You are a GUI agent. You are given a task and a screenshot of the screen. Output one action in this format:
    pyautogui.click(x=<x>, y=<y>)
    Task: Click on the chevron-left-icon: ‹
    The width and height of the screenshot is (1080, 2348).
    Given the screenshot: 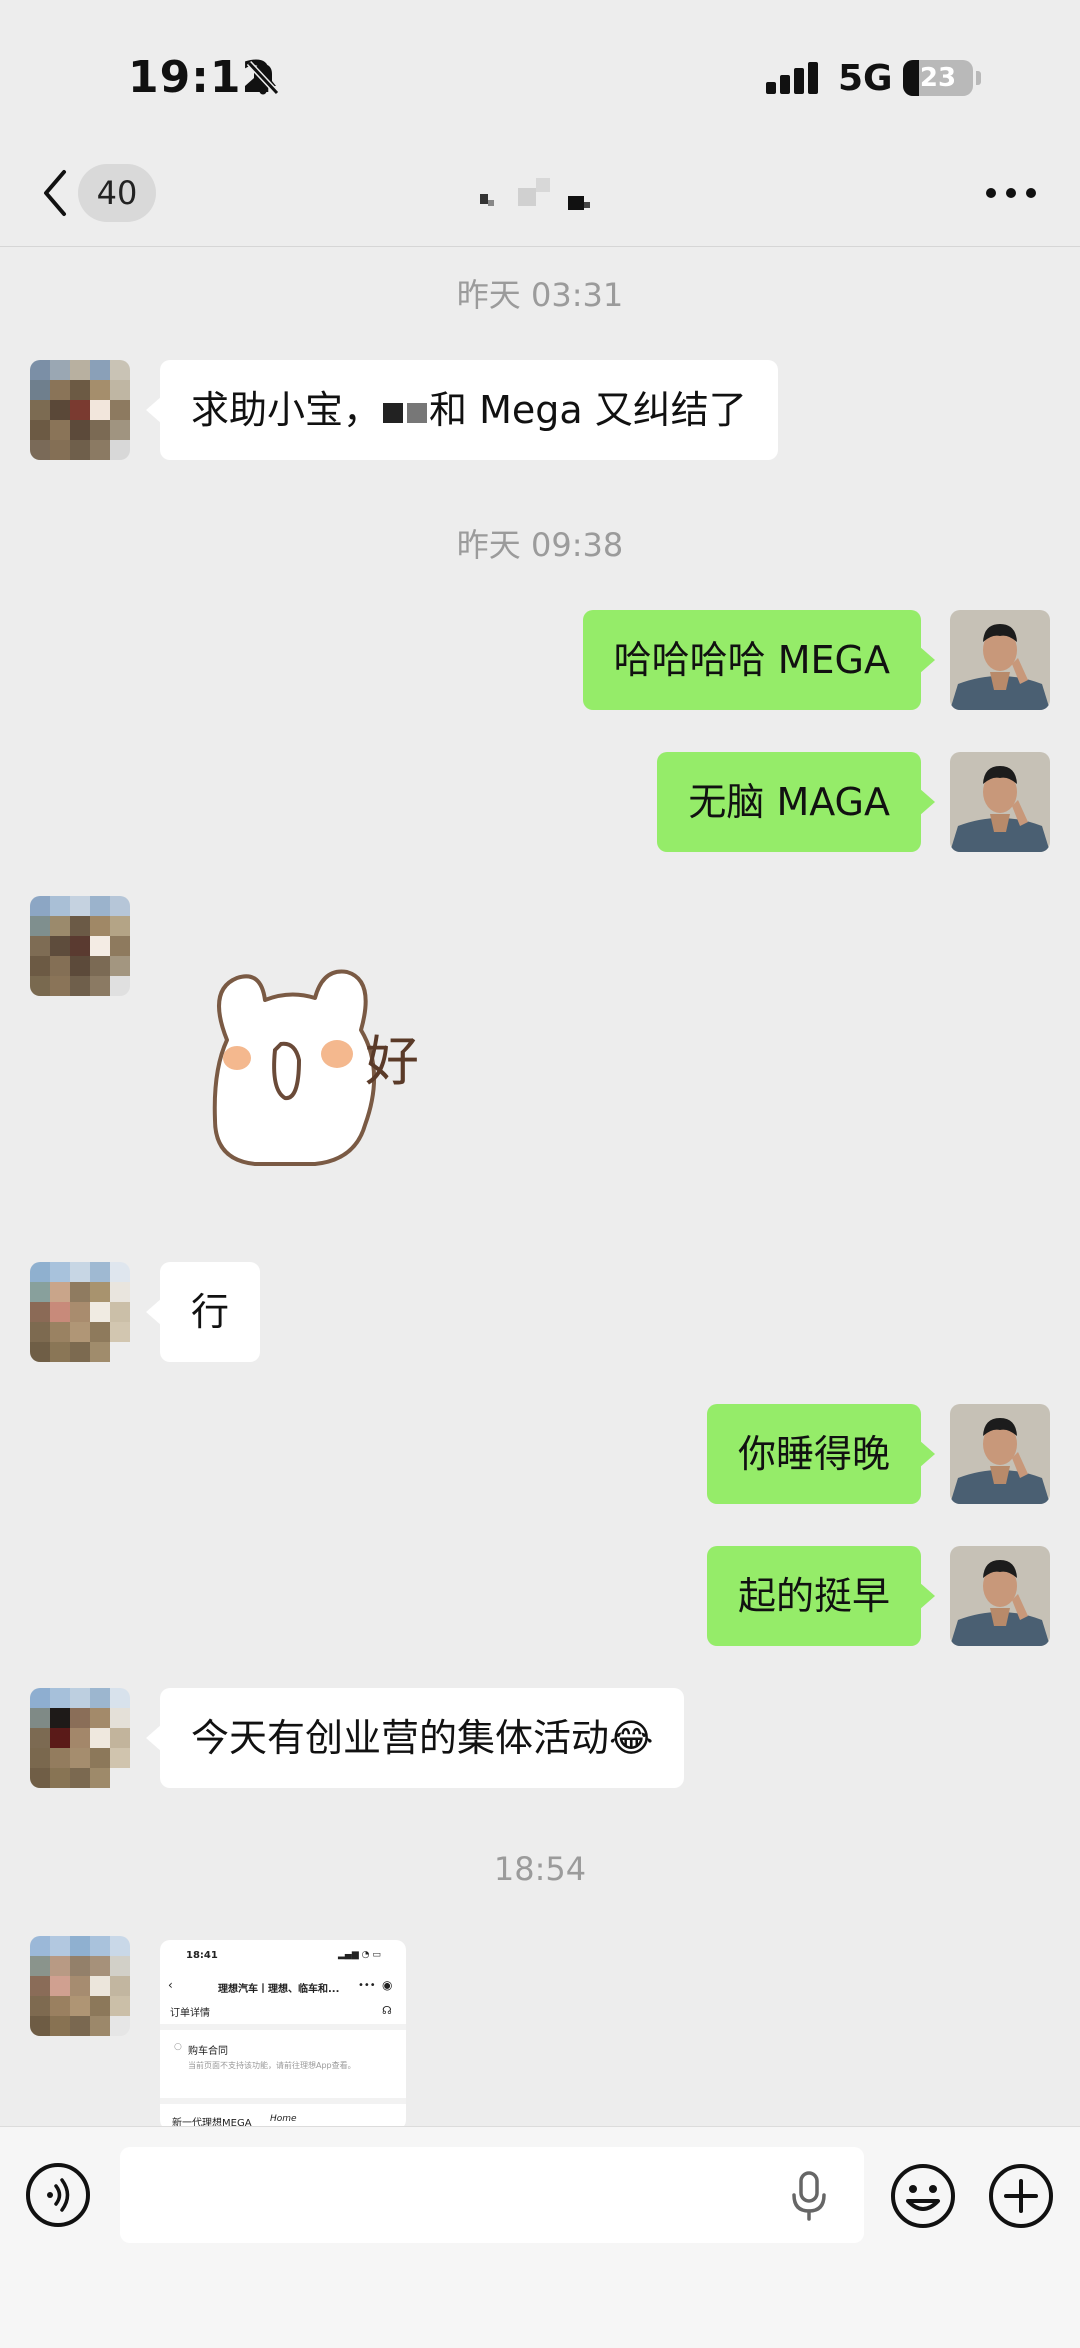 What is the action you would take?
    pyautogui.click(x=170, y=1985)
    